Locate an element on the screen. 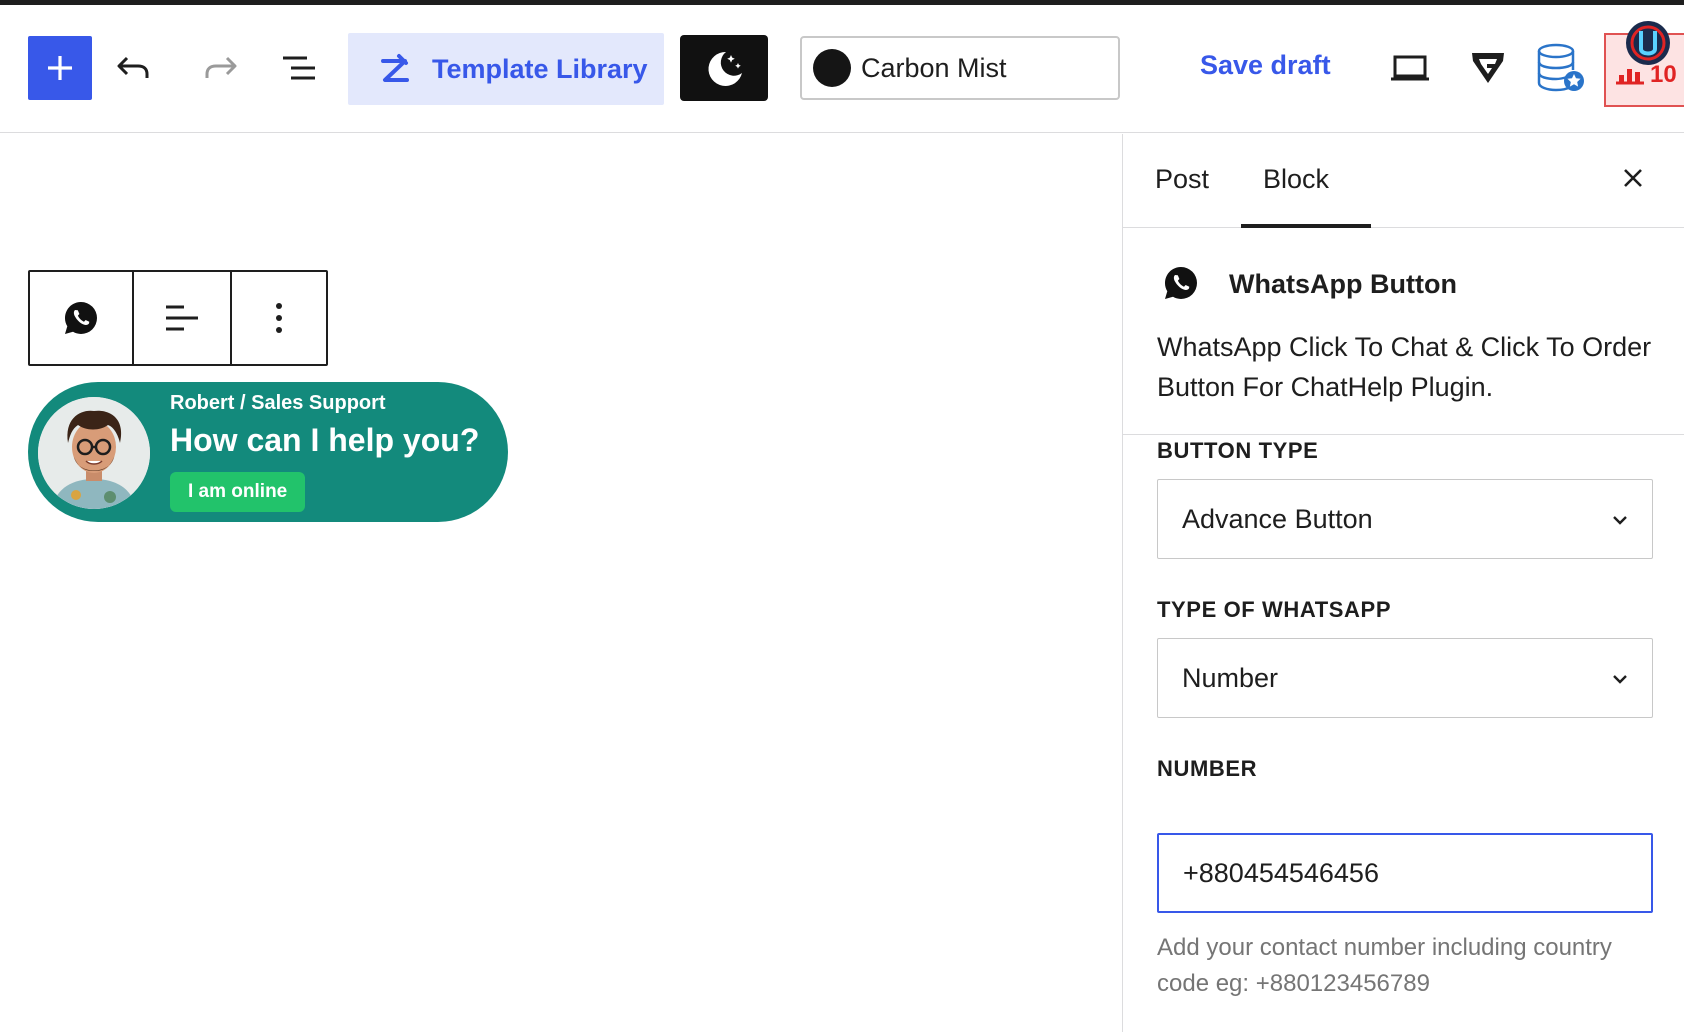 This screenshot has height=1032, width=1684. dark-mode-toggle is located at coordinates (724, 68).